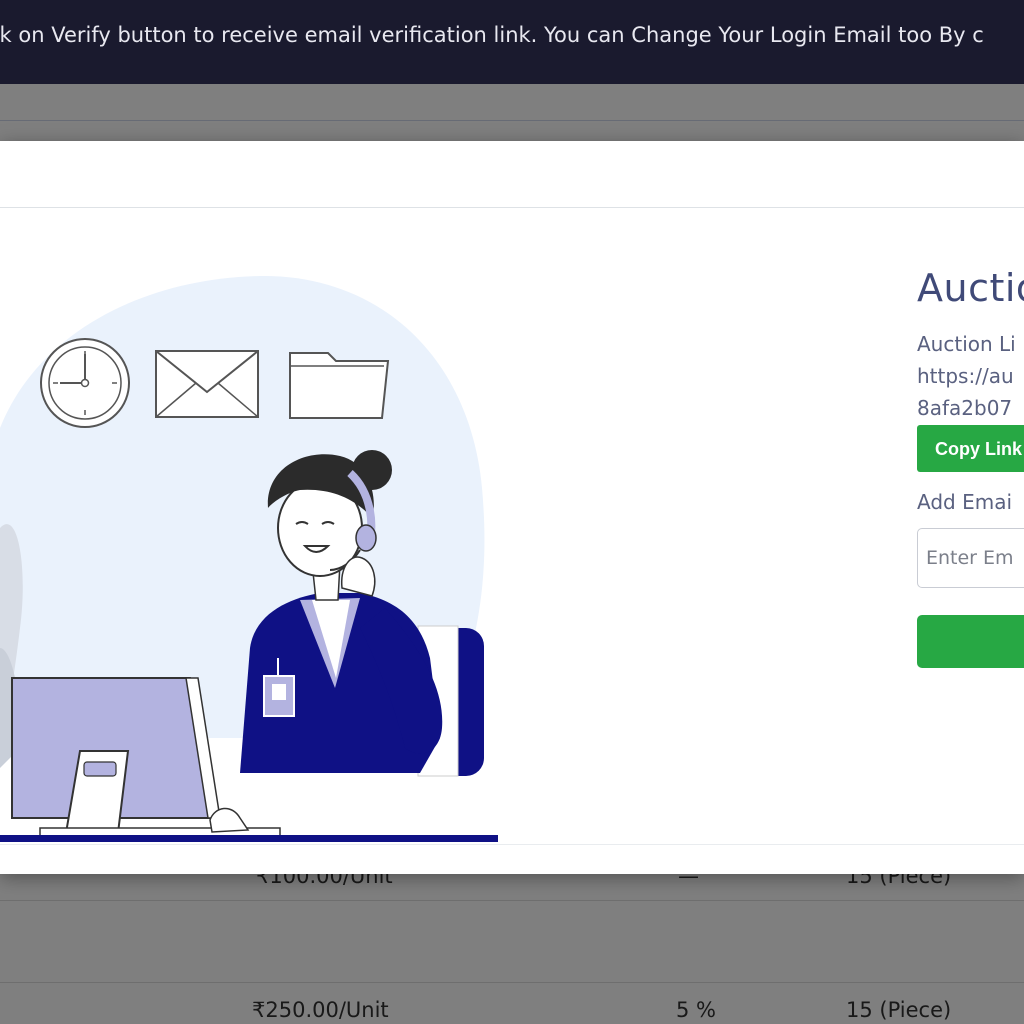  I want to click on envelope-icon, so click(207, 384).